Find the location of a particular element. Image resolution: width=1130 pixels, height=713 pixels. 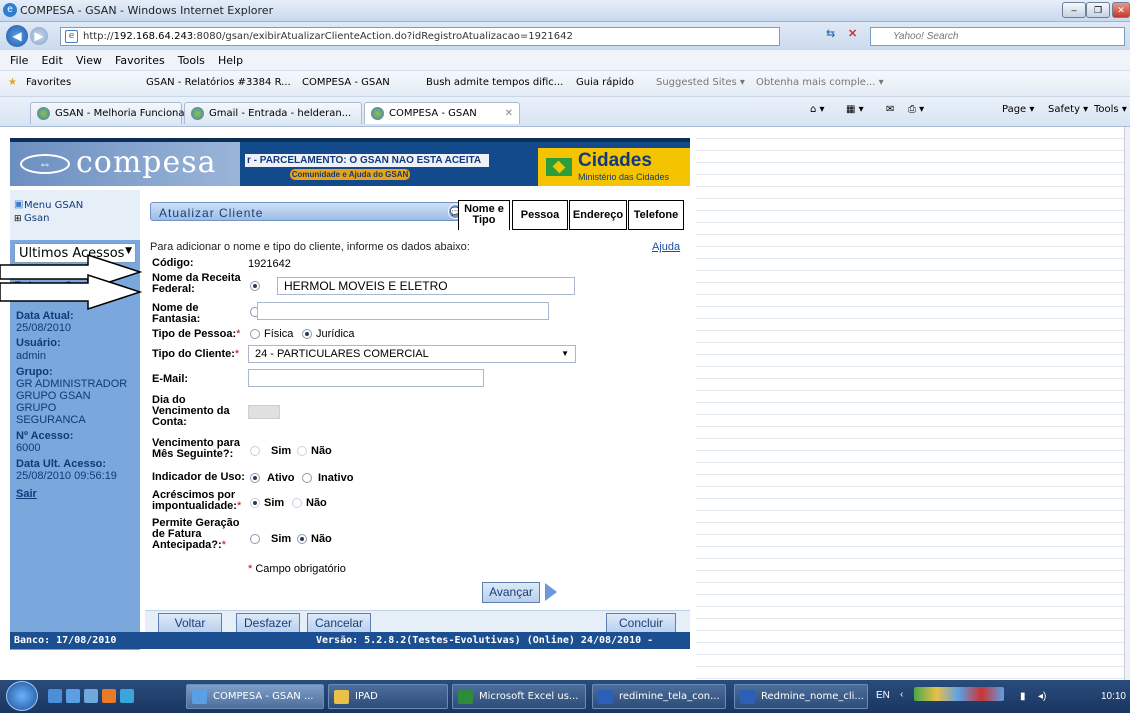

search-input: Yahoo! Search is located at coordinates (997, 36).